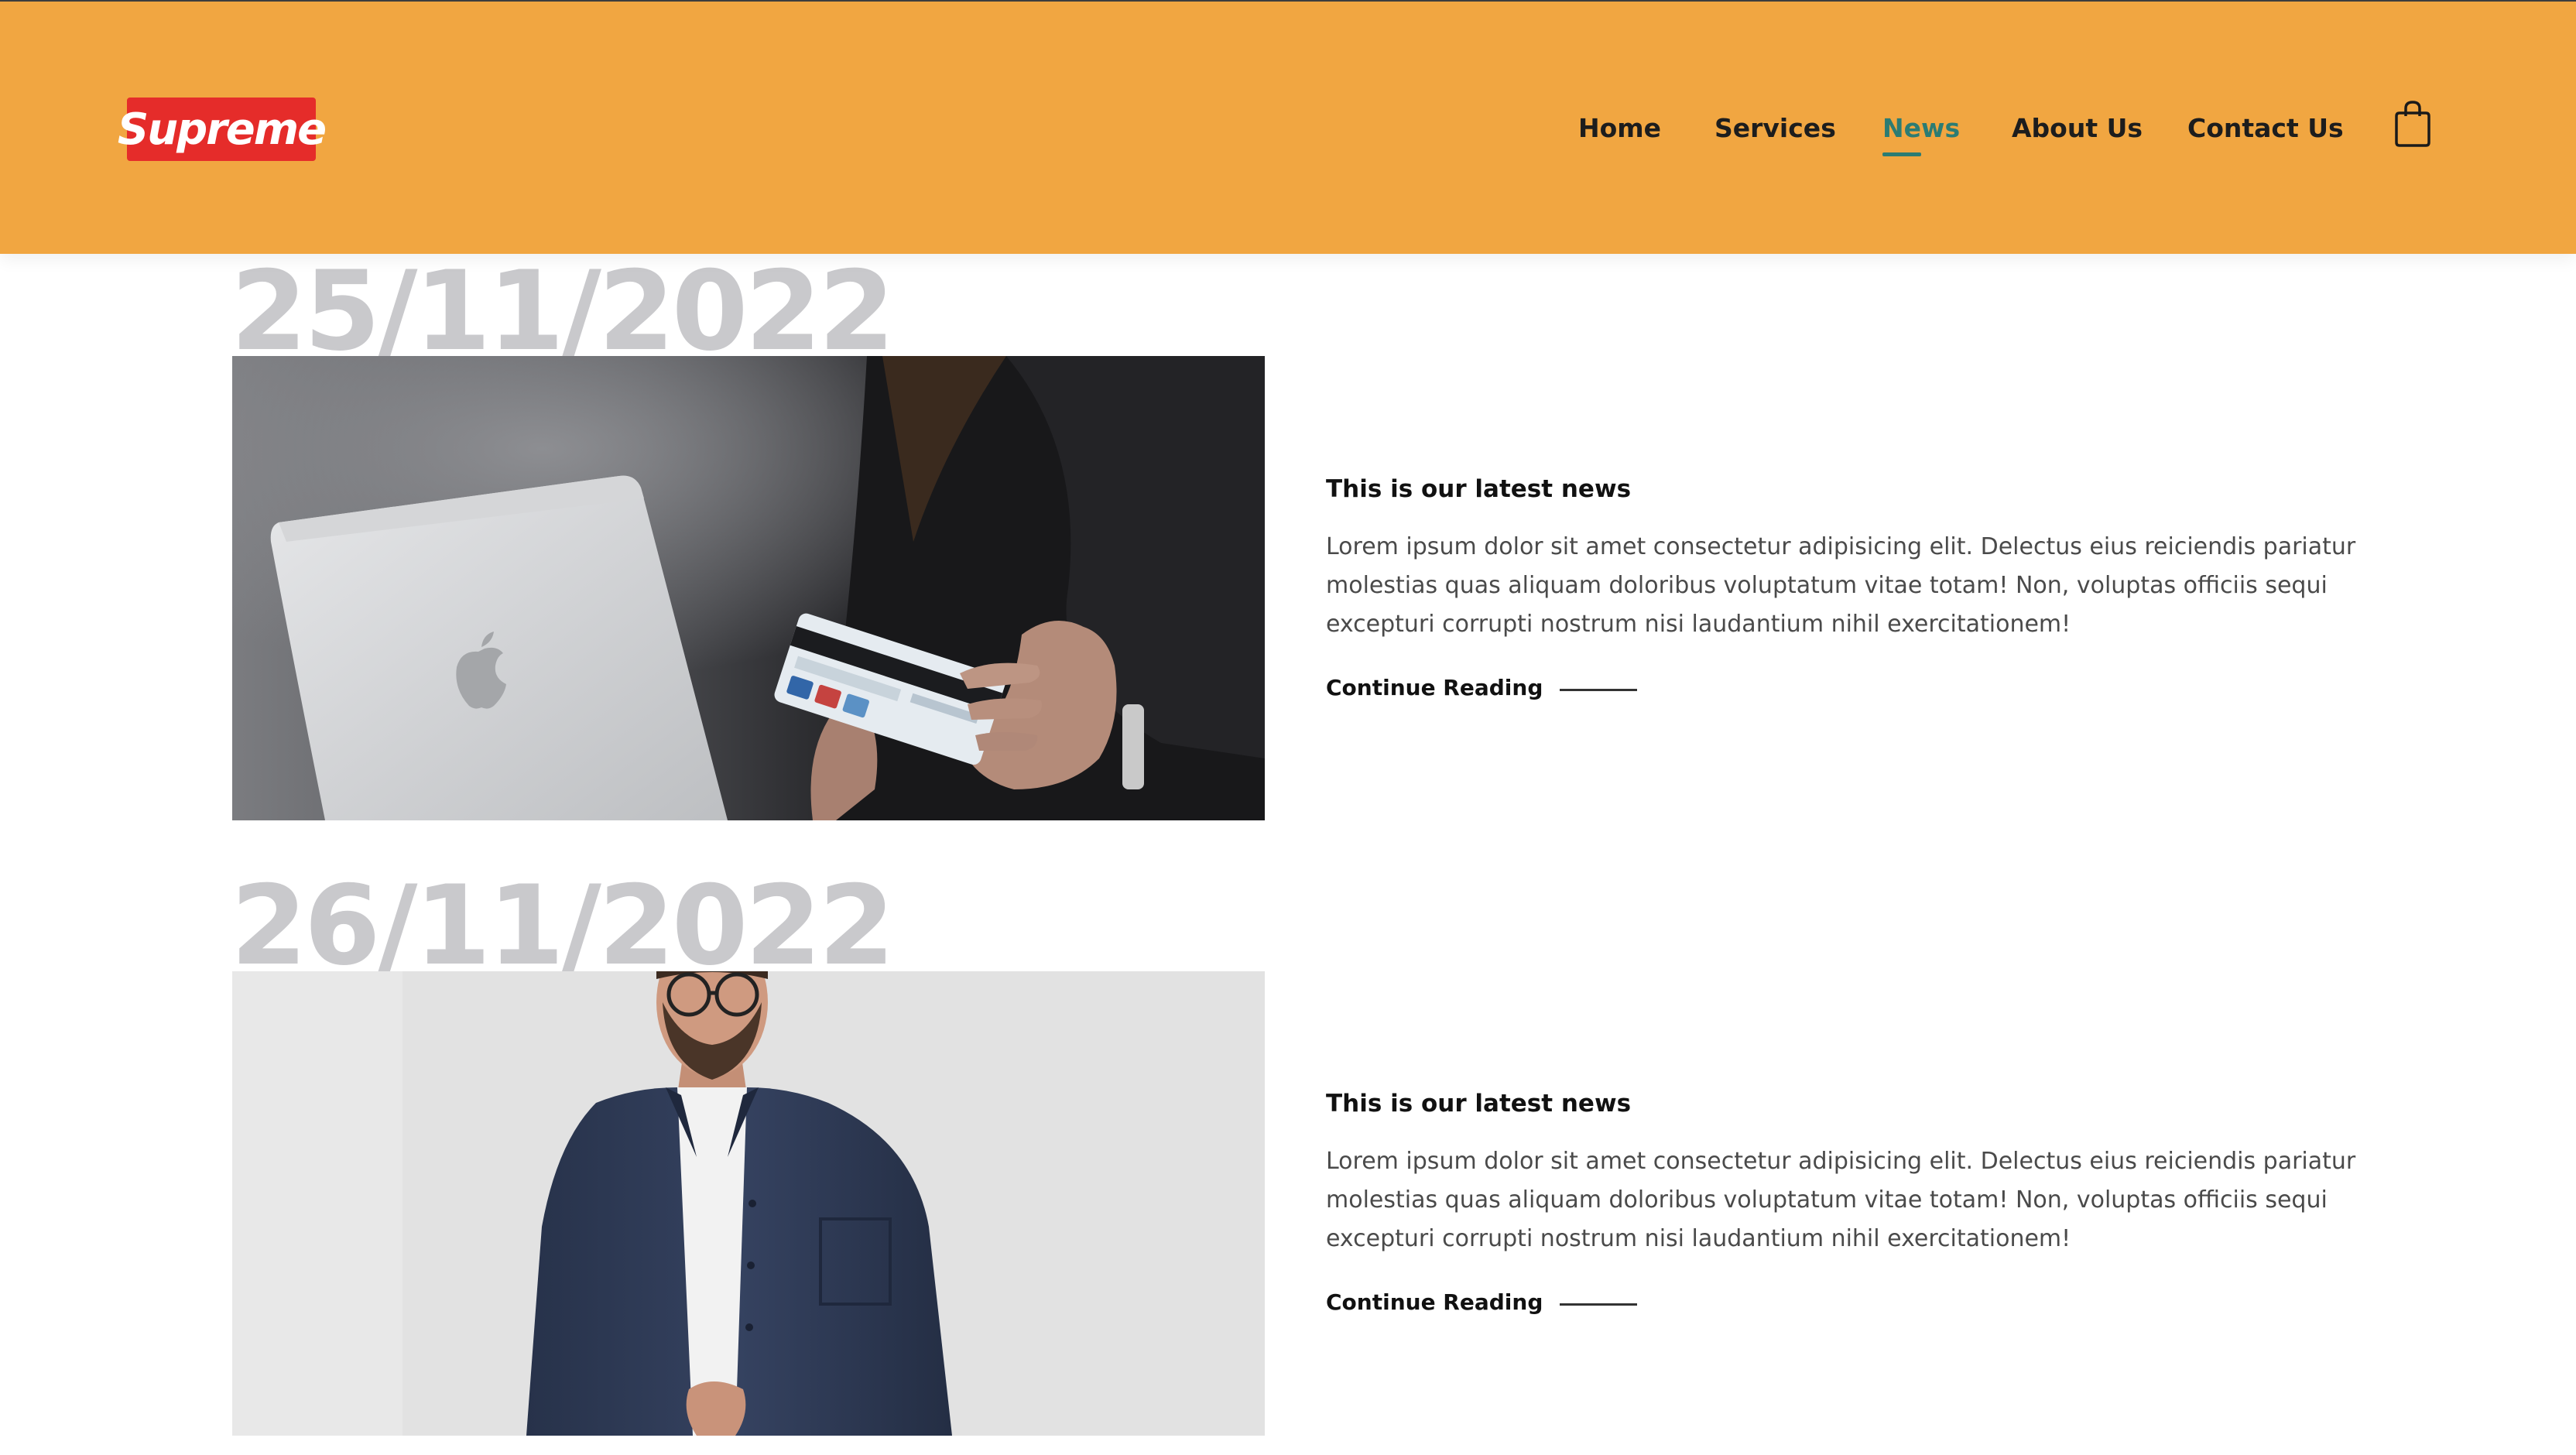  Describe the element at coordinates (563, 926) in the screenshot. I see `post-date: 26/11/2022` at that location.